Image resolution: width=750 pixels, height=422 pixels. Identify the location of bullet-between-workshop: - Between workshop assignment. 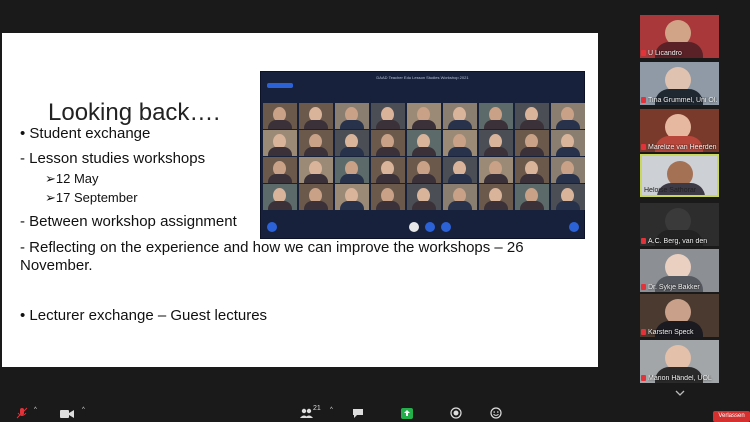
(128, 221).